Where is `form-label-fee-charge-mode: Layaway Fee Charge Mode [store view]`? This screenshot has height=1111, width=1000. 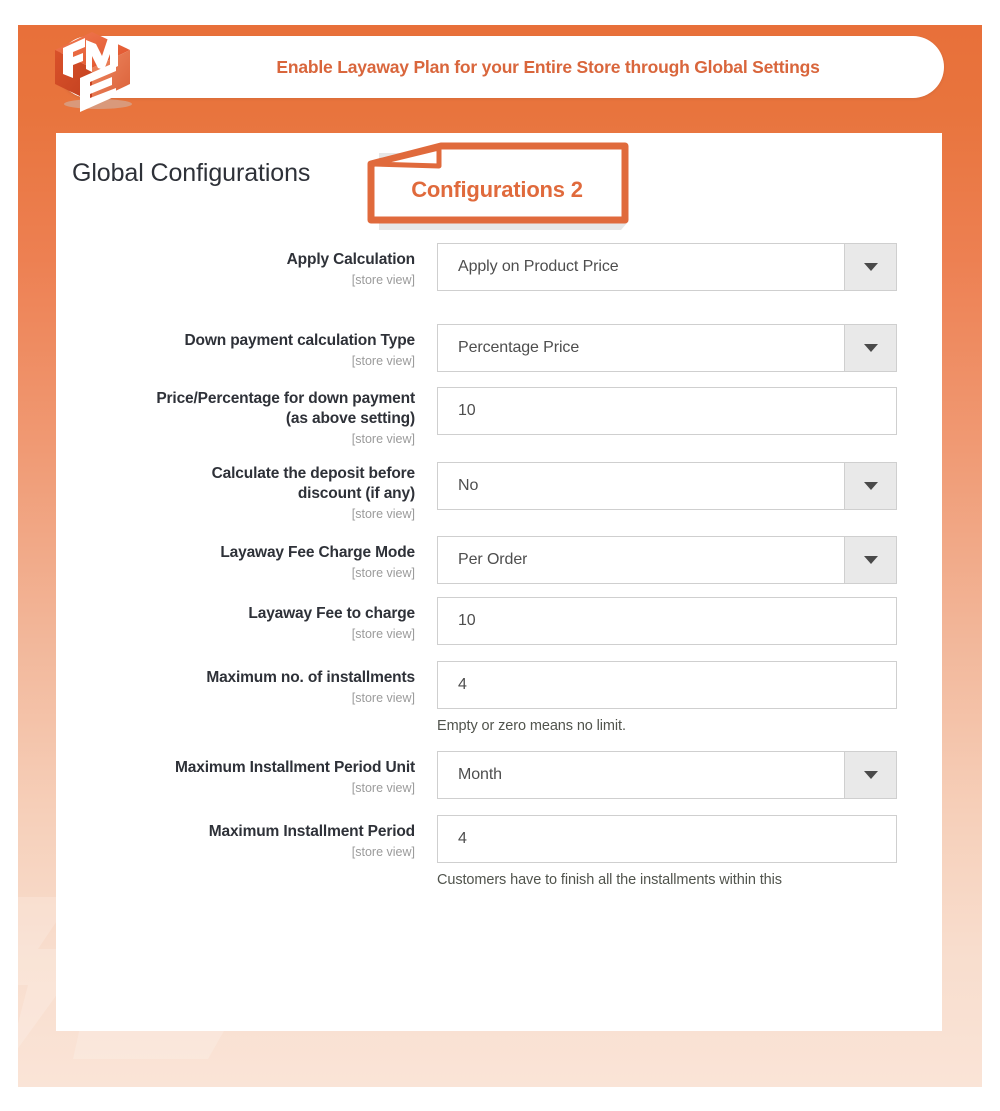 form-label-fee-charge-mode: Layaway Fee Charge Mode [store view] is located at coordinates (246, 559).